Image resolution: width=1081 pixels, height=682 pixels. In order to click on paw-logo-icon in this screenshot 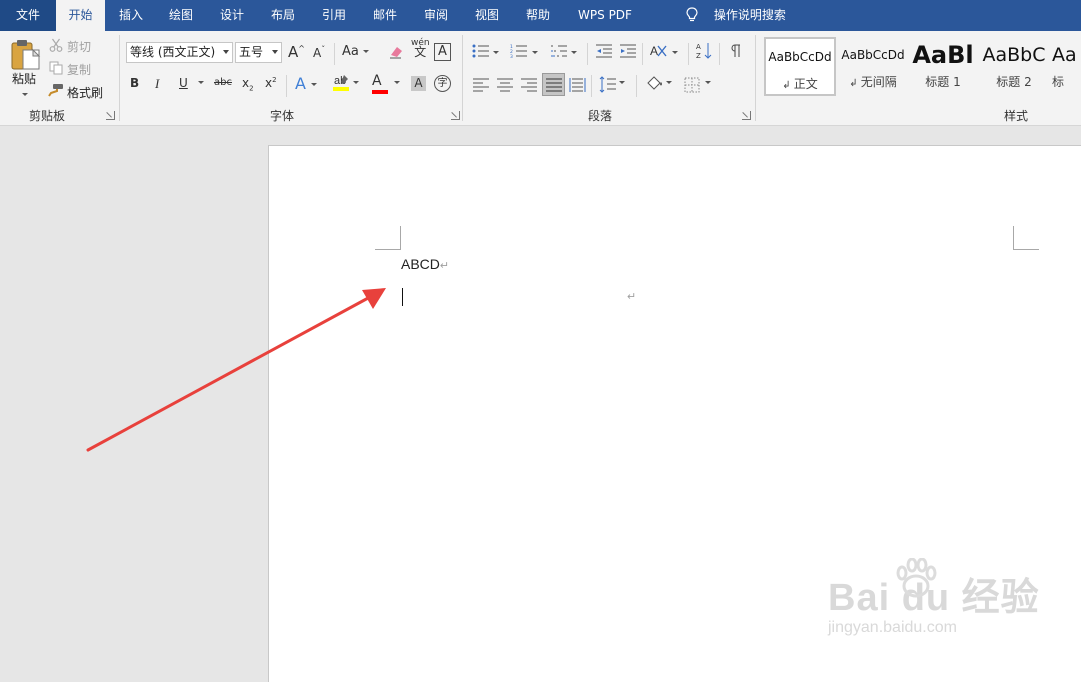, I will do `click(916, 578)`.